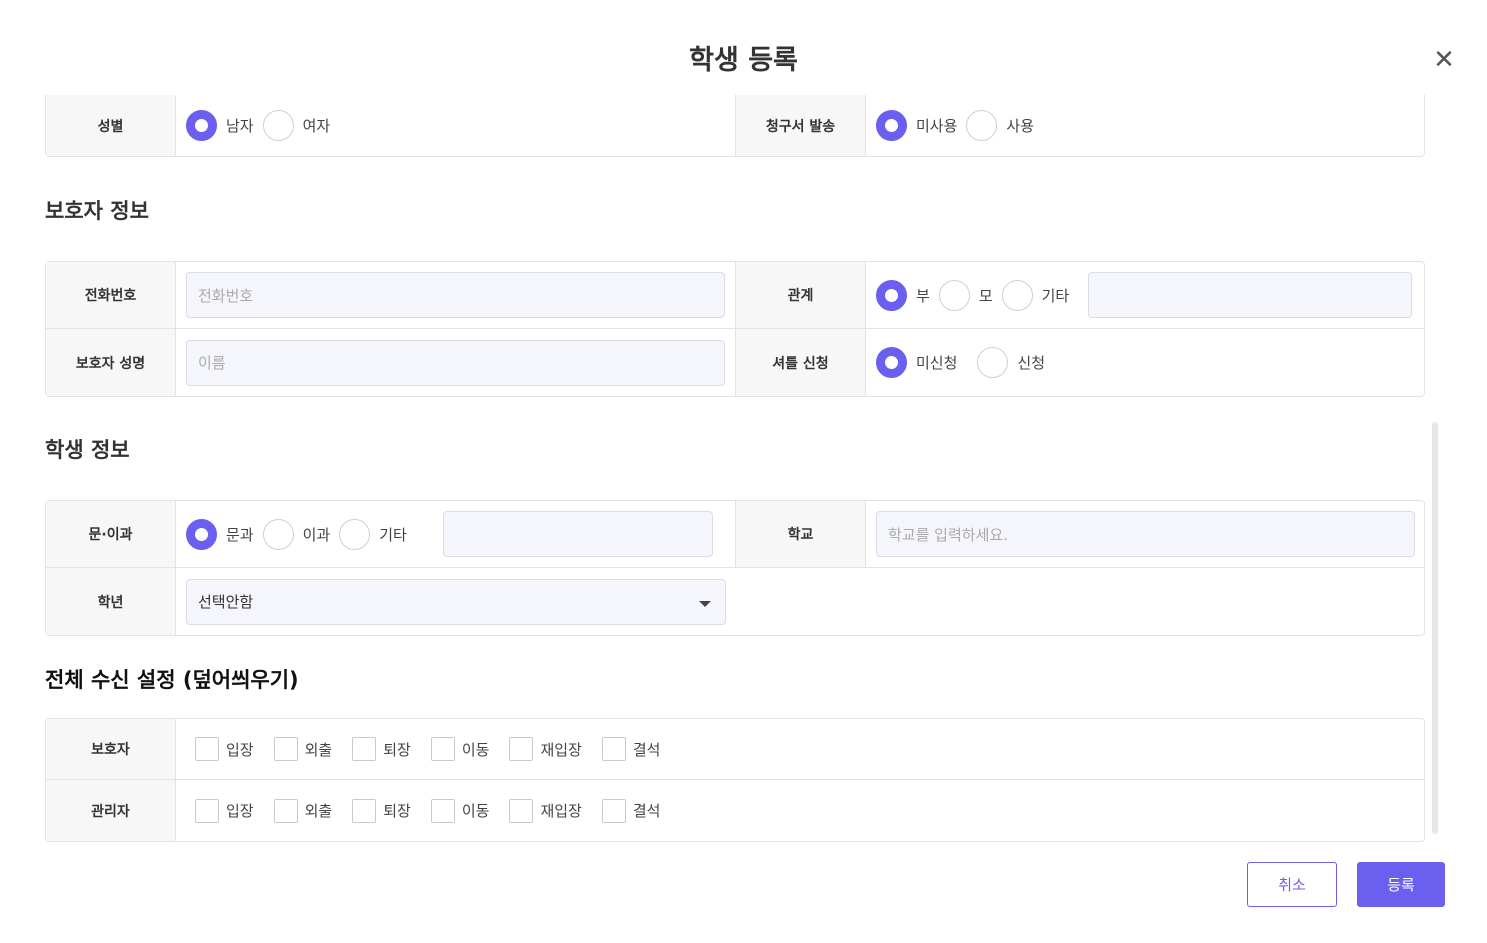 The width and height of the screenshot is (1487, 943). What do you see at coordinates (1017, 295) in the screenshot?
I see `relation-other-radio` at bounding box center [1017, 295].